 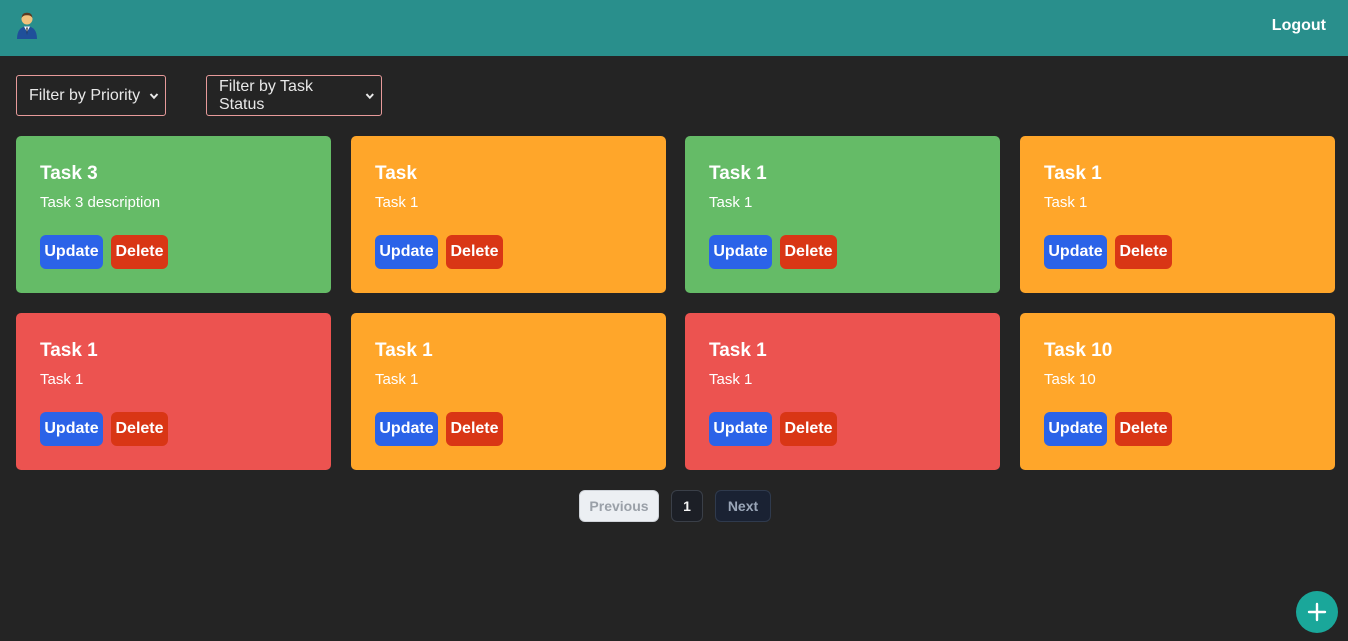 I want to click on priority-filter-select: Filter by Priority, so click(x=91, y=95).